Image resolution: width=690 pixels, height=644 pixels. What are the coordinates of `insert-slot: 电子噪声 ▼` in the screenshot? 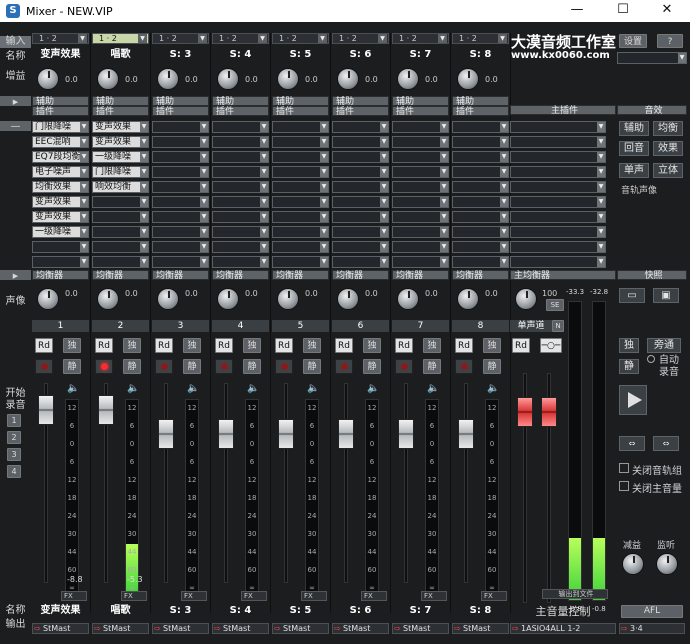 It's located at (60, 172).